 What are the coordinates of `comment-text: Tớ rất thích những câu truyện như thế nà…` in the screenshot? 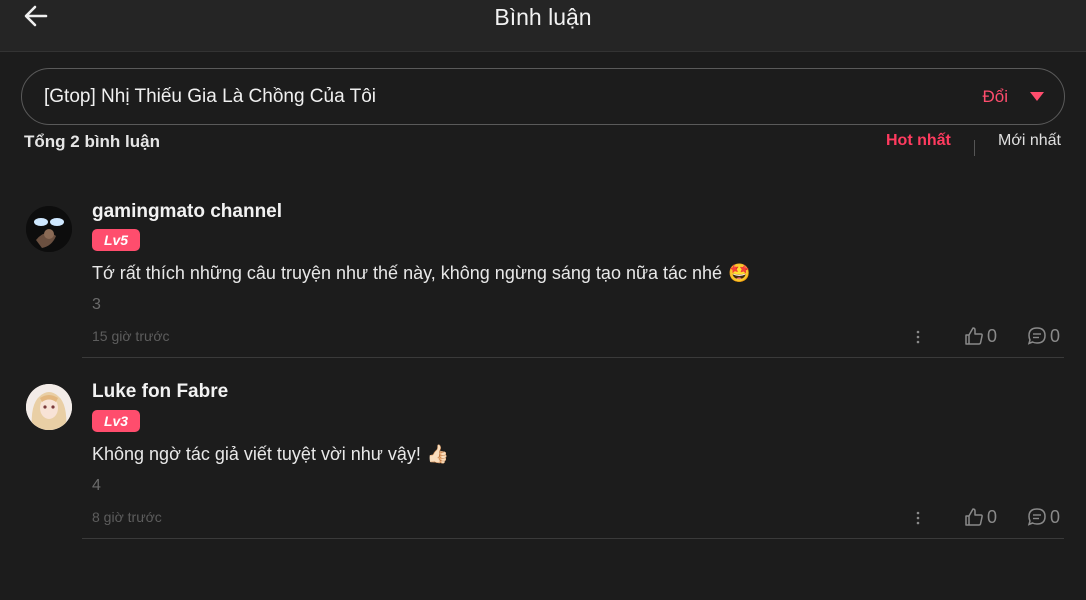 It's located at (421, 273).